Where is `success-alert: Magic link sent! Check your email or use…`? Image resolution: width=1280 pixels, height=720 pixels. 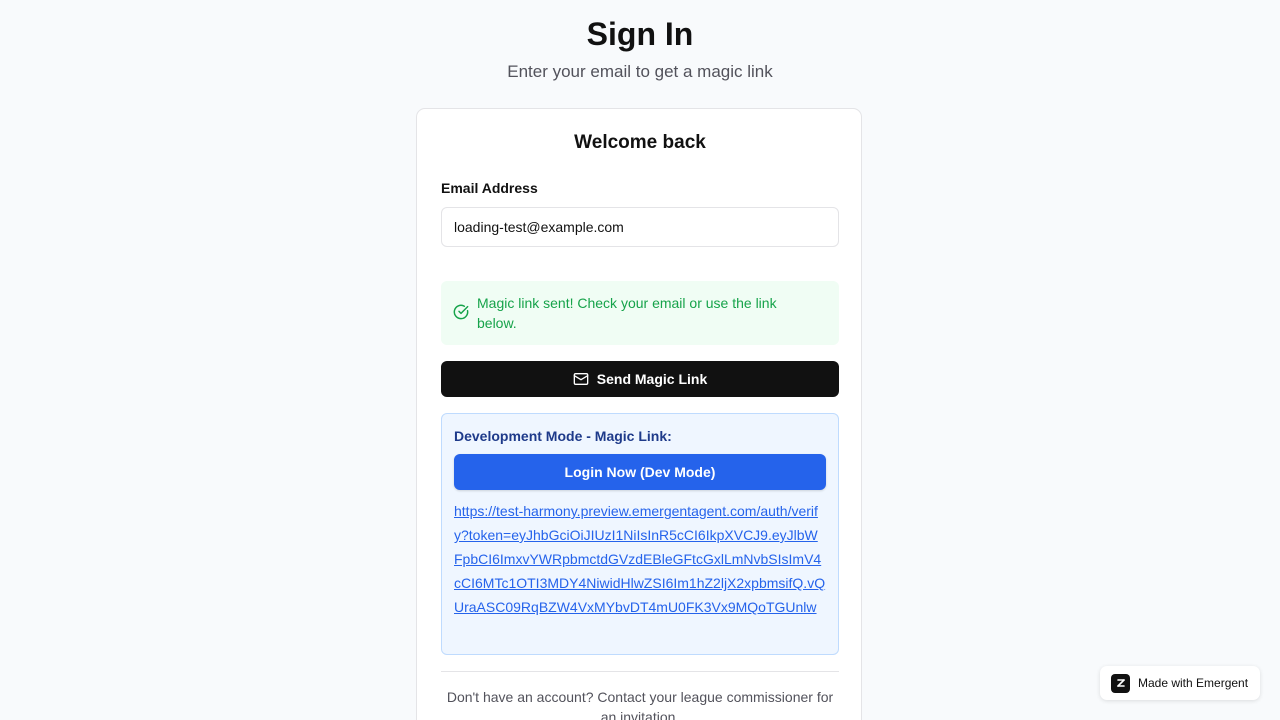 success-alert: Magic link sent! Check your email or use… is located at coordinates (640, 313).